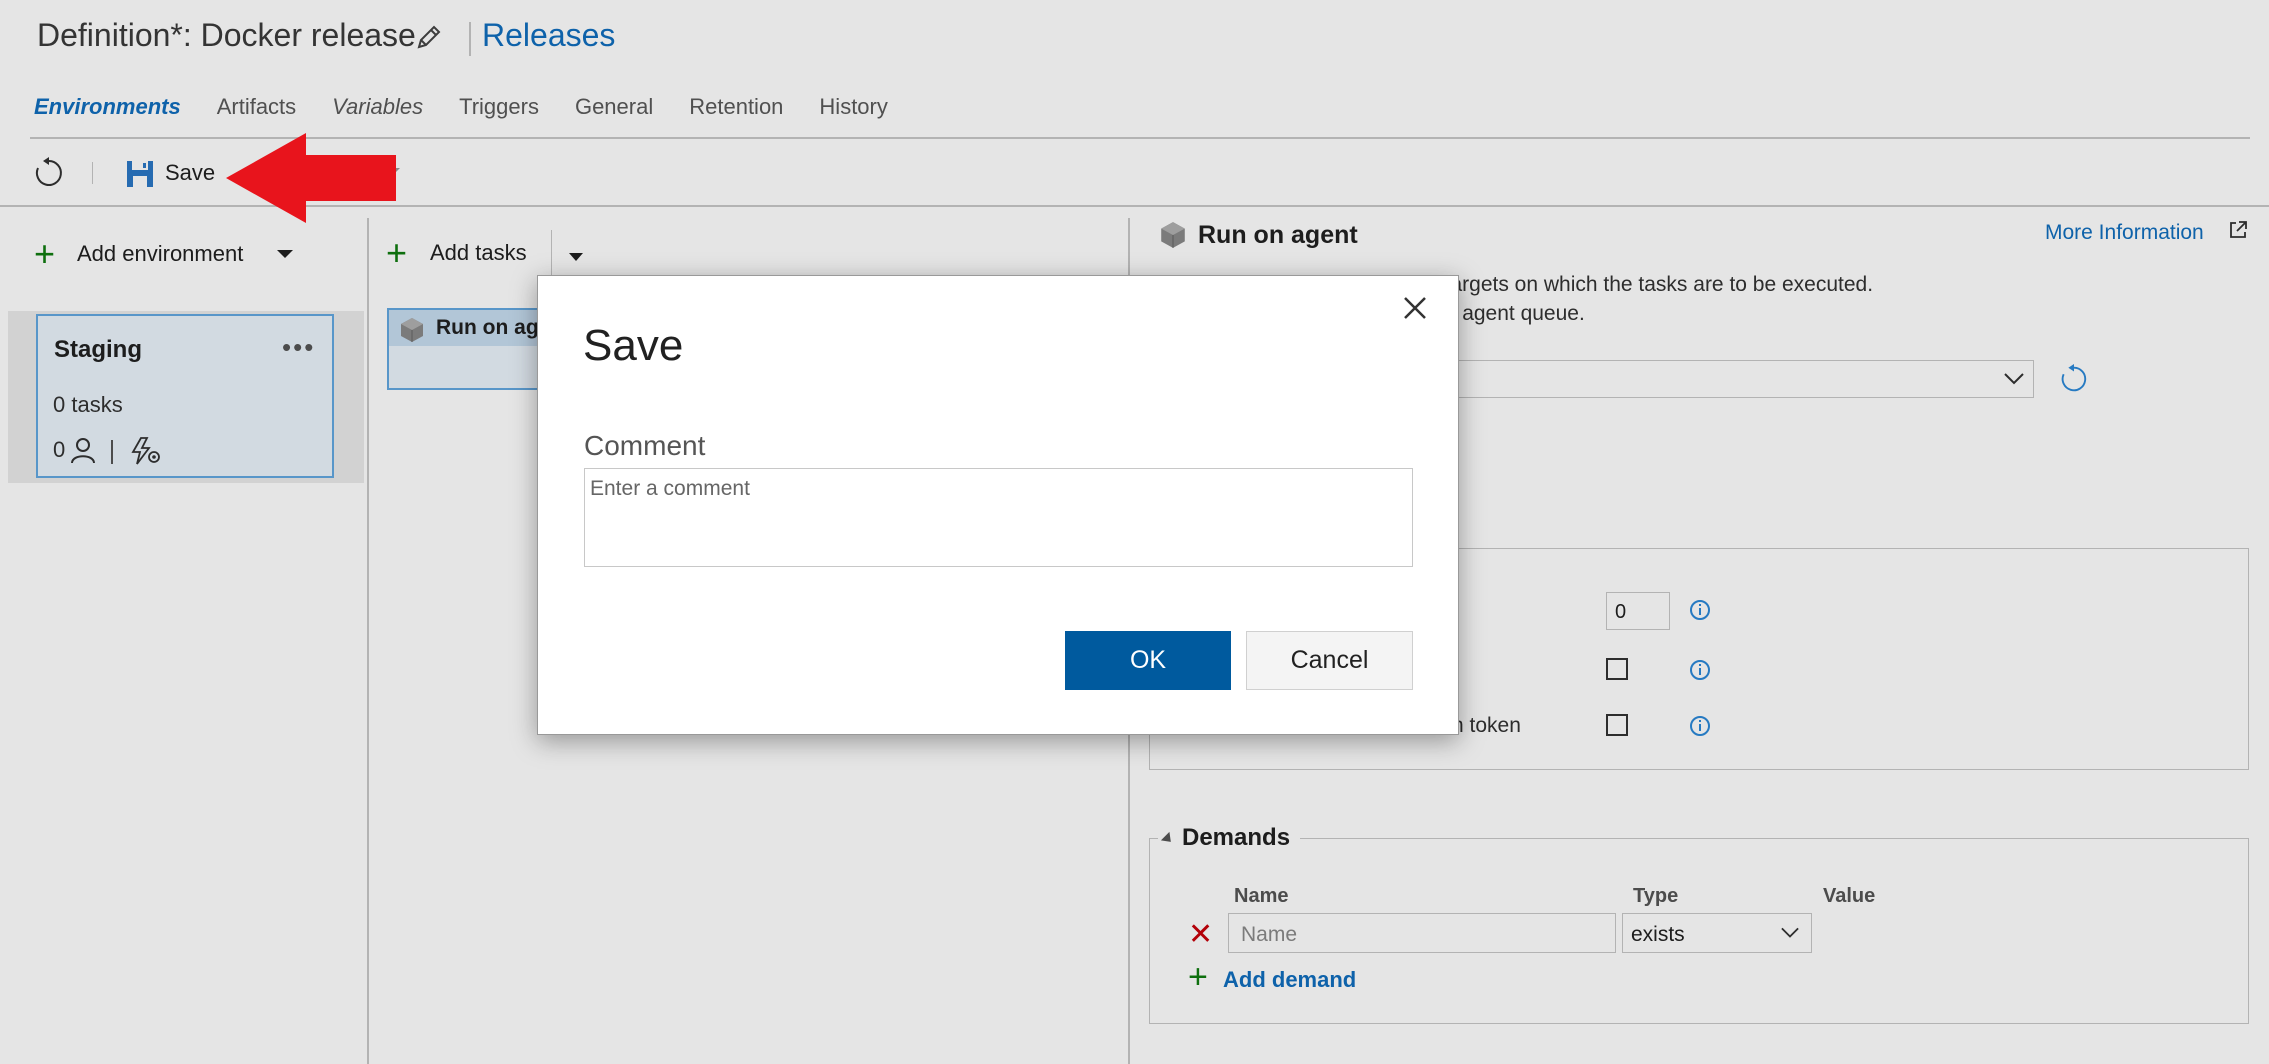  Describe the element at coordinates (1148, 660) in the screenshot. I see `ok-button: OK` at that location.